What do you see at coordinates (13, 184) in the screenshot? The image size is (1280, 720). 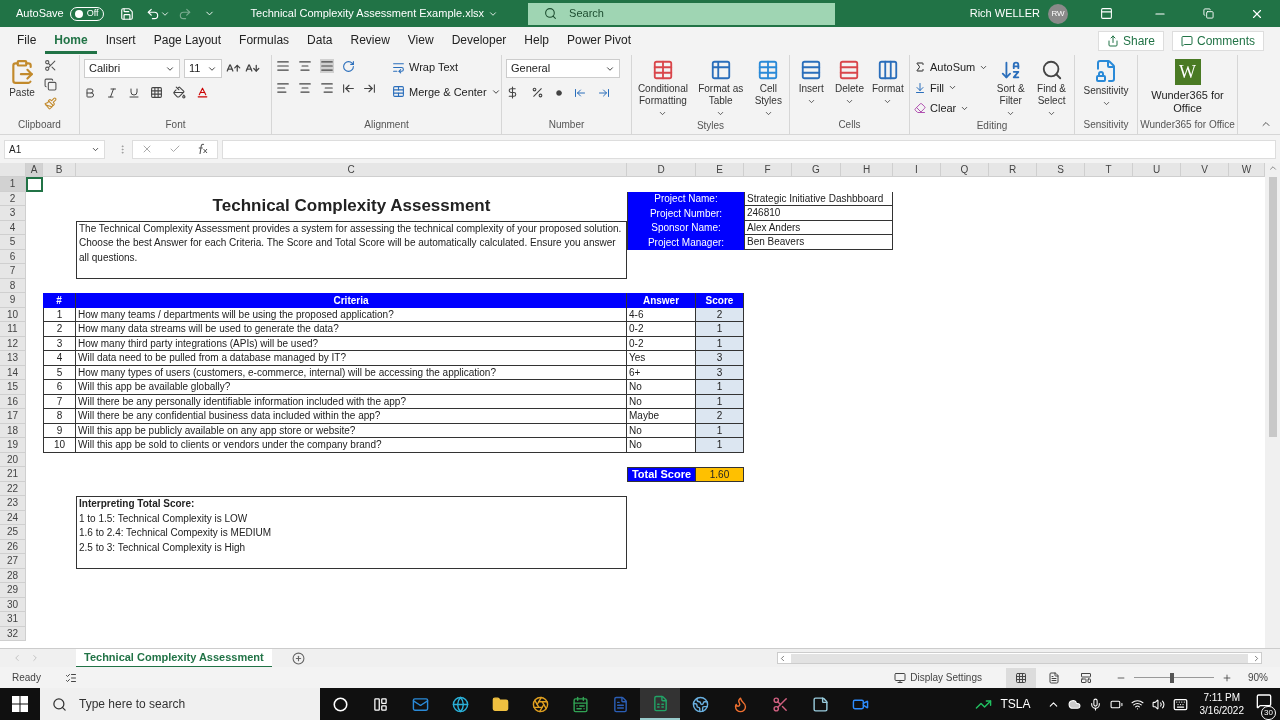 I see `row-header: 1` at bounding box center [13, 184].